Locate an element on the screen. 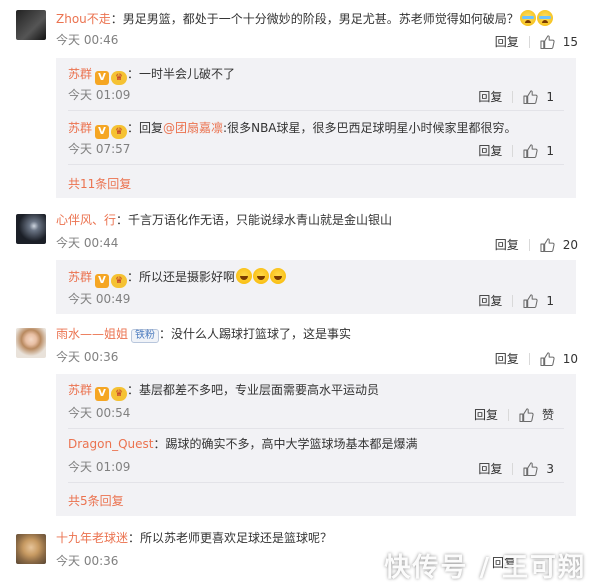 This screenshot has height=586, width=596. comment-time: 今天 00:44 is located at coordinates (87, 243).